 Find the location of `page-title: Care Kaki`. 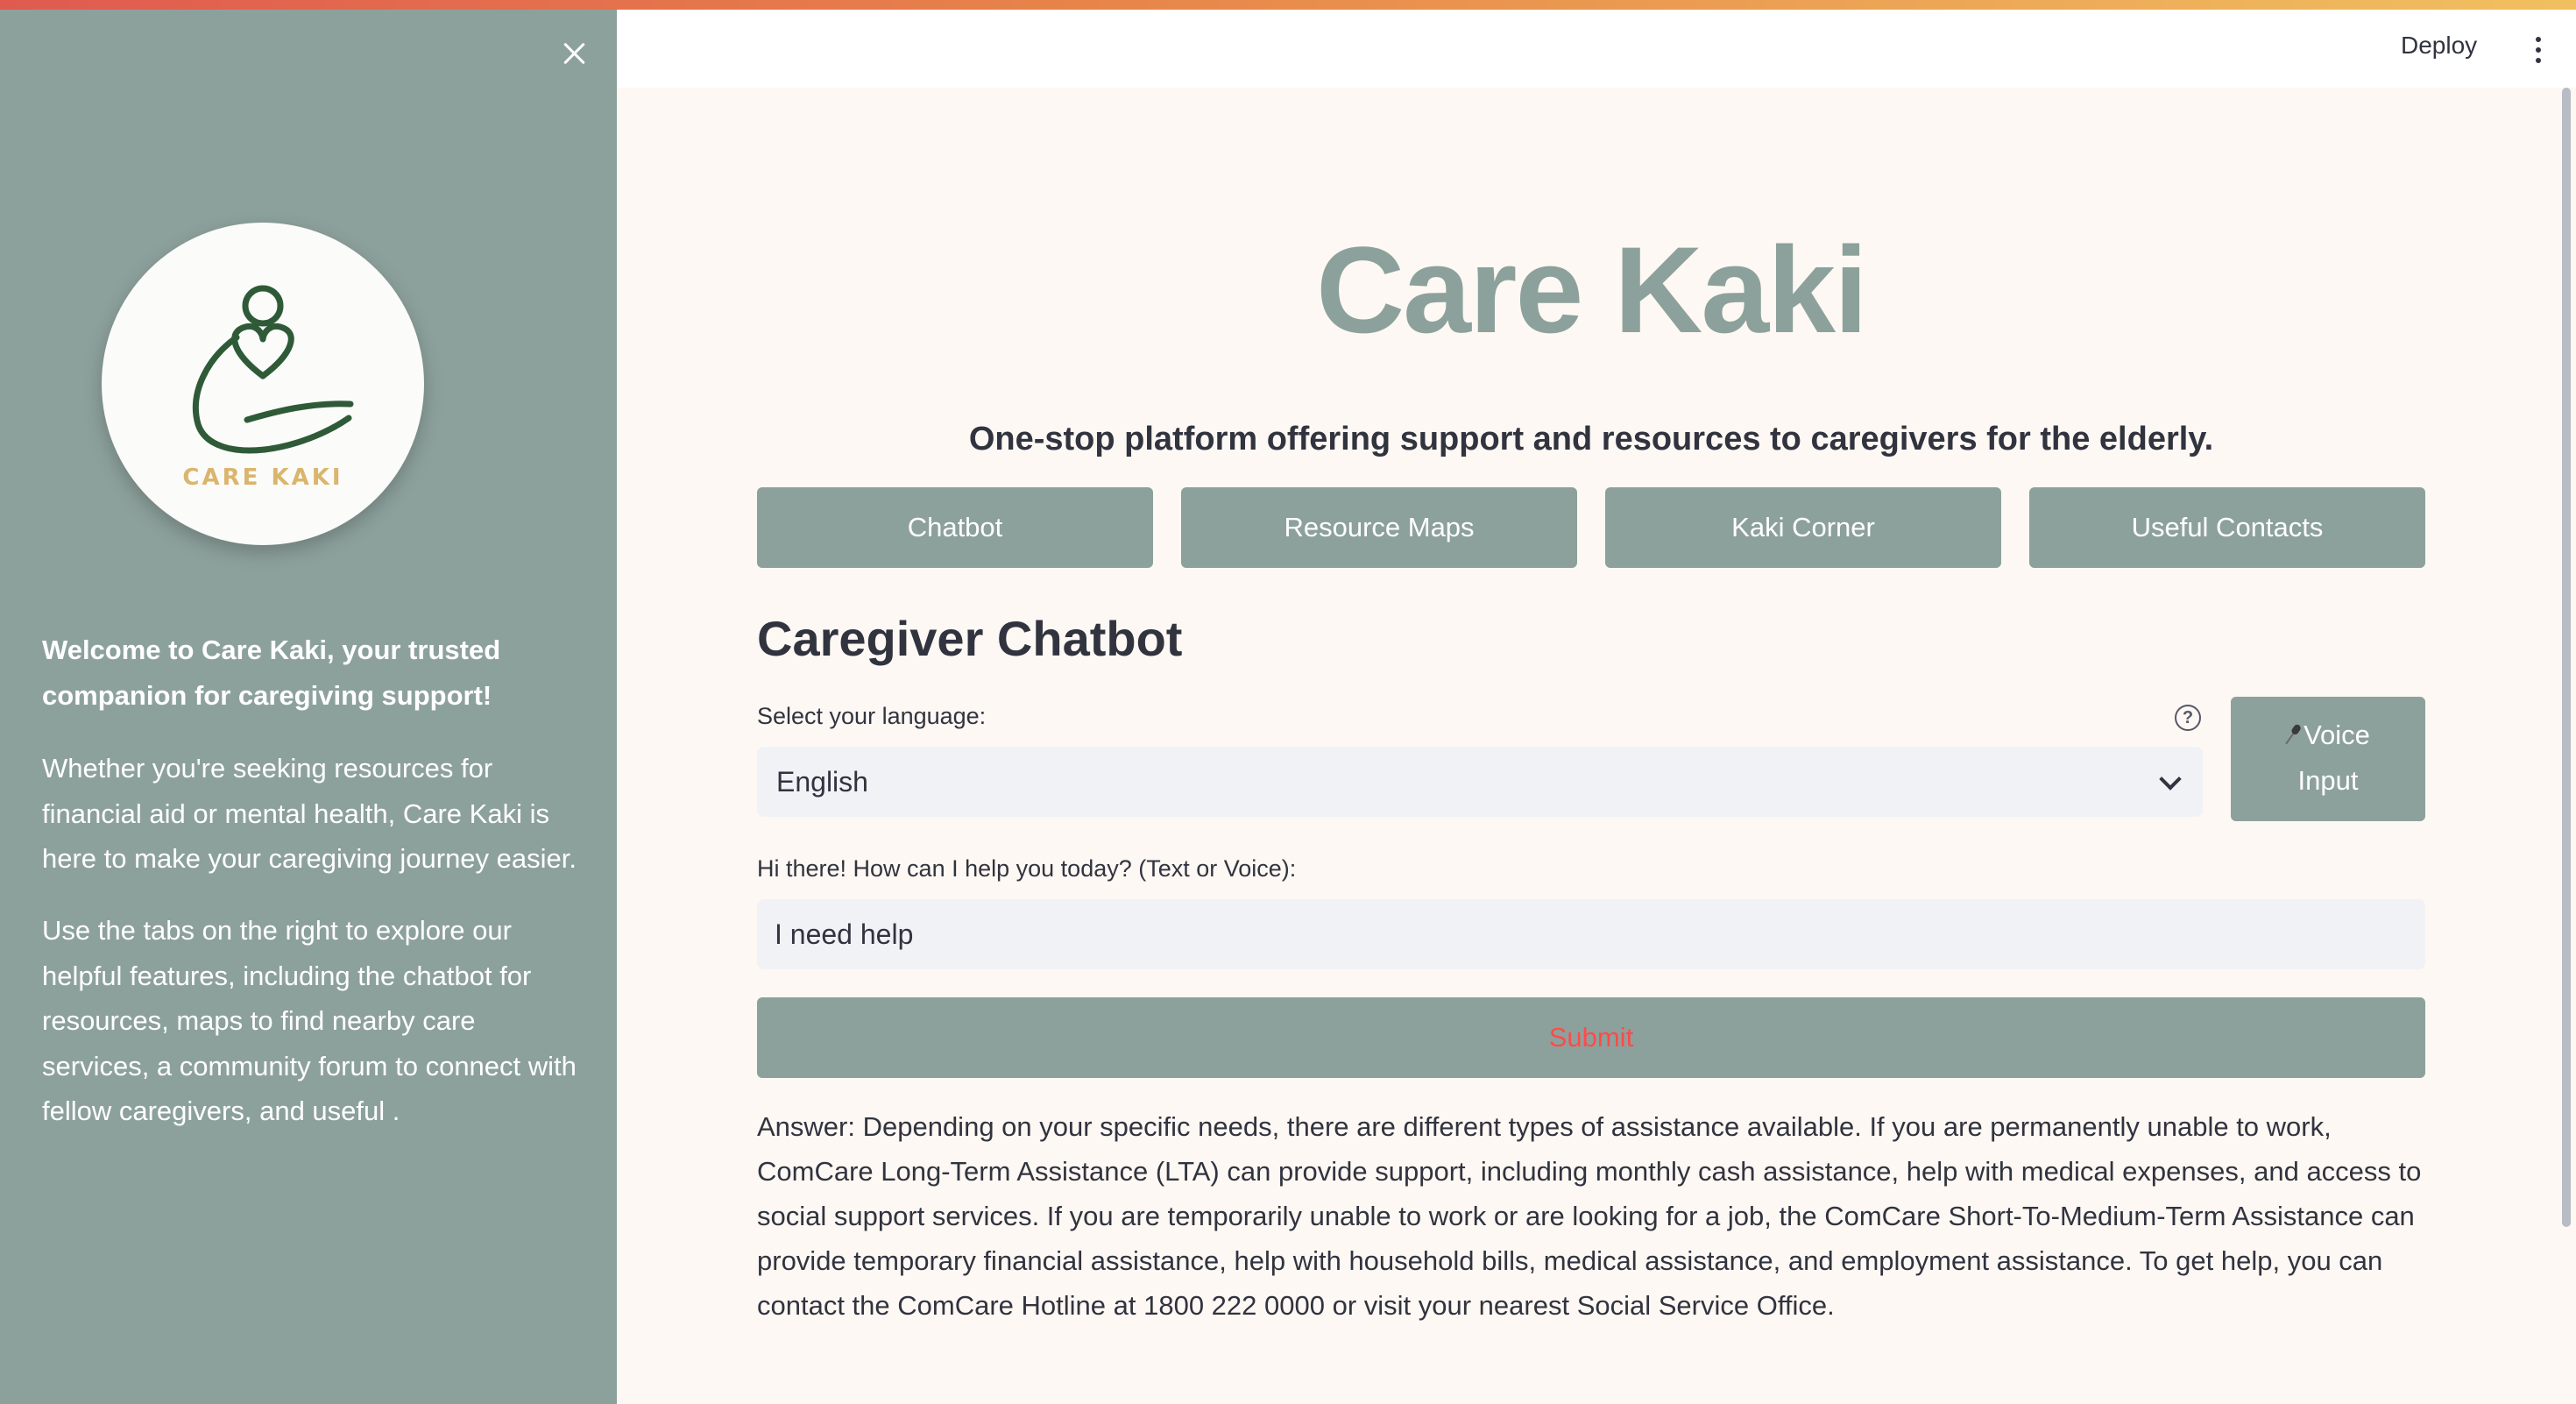

page-title: Care Kaki is located at coordinates (1592, 289).